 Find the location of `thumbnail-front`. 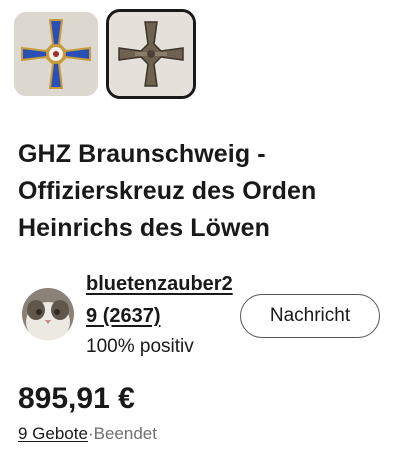

thumbnail-front is located at coordinates (56, 54).